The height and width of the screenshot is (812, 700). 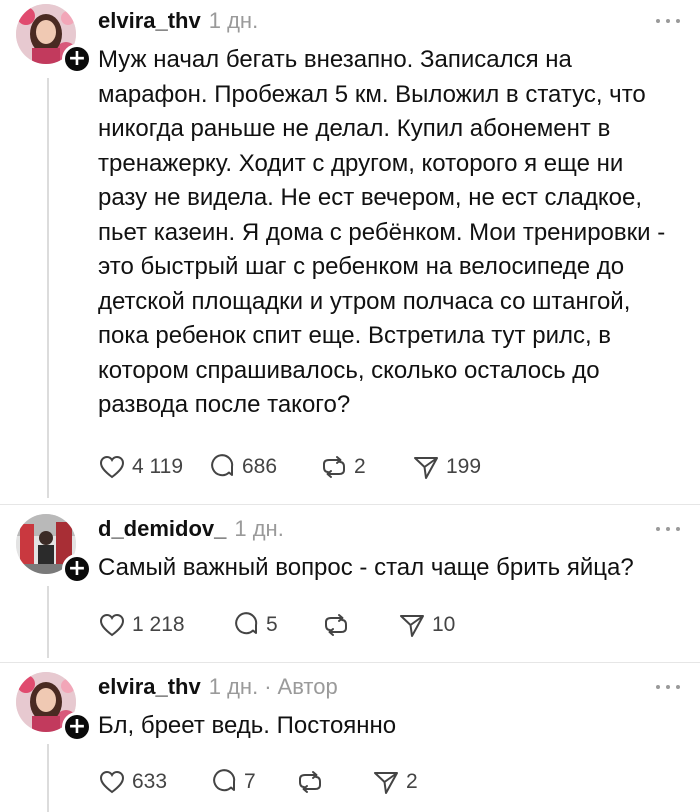 What do you see at coordinates (150, 781) in the screenshot?
I see `like-count: 633` at bounding box center [150, 781].